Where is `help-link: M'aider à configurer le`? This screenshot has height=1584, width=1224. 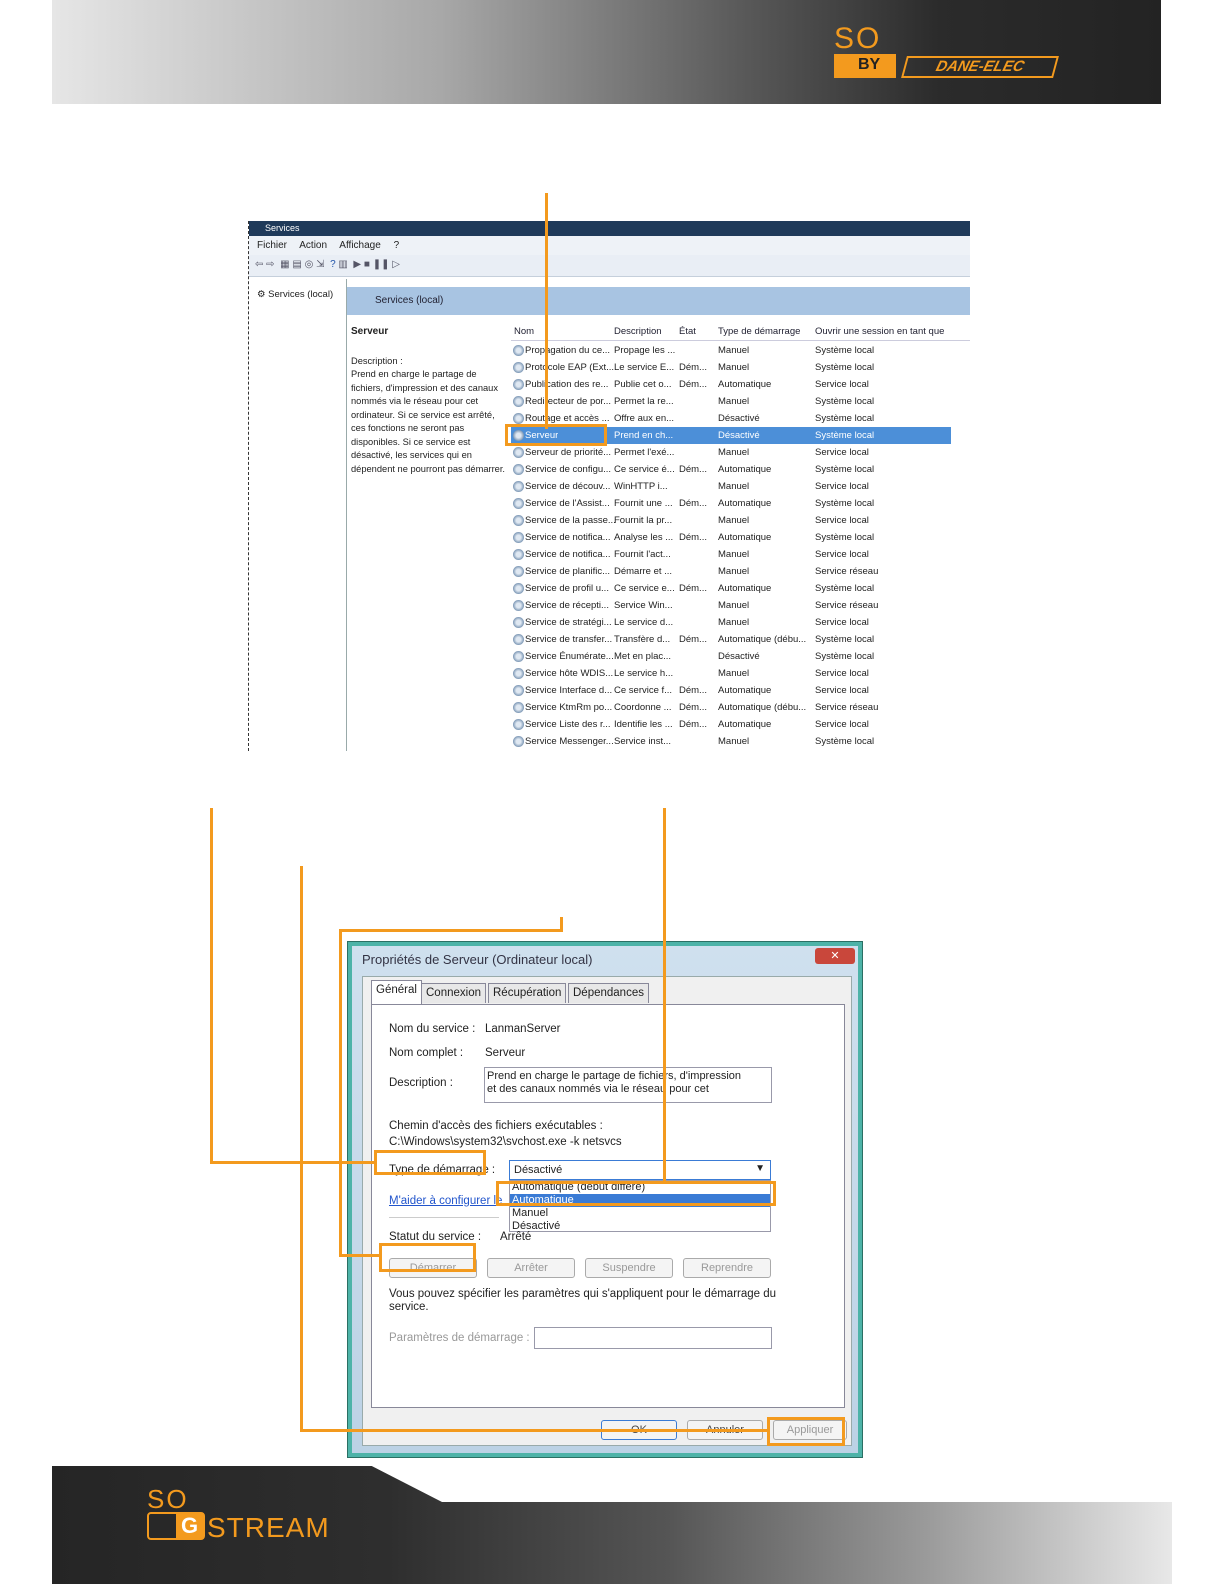
help-link: M'aider à configurer le is located at coordinates (445, 1201).